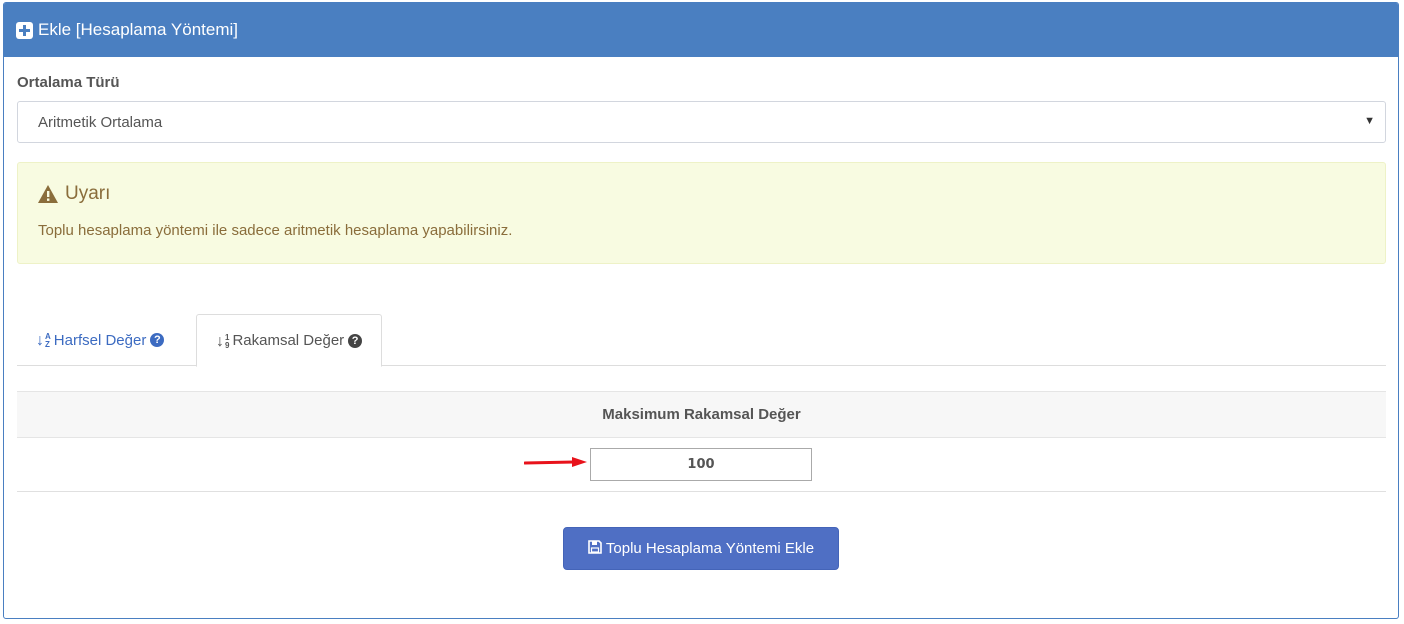  What do you see at coordinates (47, 344) in the screenshot?
I see `sort-alpha-bottom-glyph: Z` at bounding box center [47, 344].